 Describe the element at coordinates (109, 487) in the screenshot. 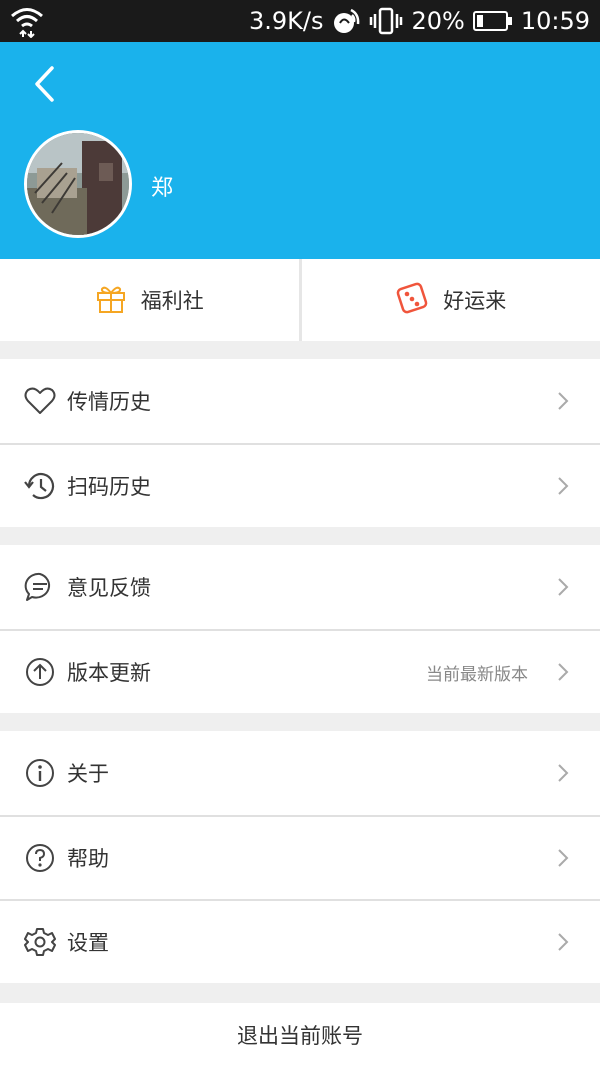

I see `scan-history-label: 扫码历史` at that location.